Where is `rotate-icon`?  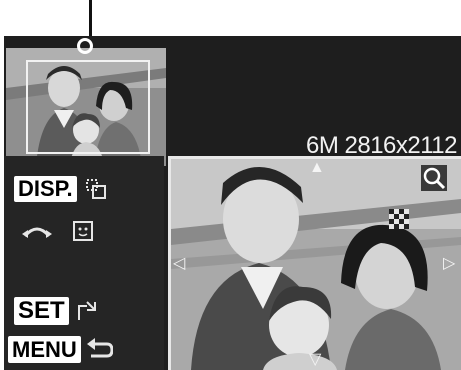
rotate-icon is located at coordinates (37, 231).